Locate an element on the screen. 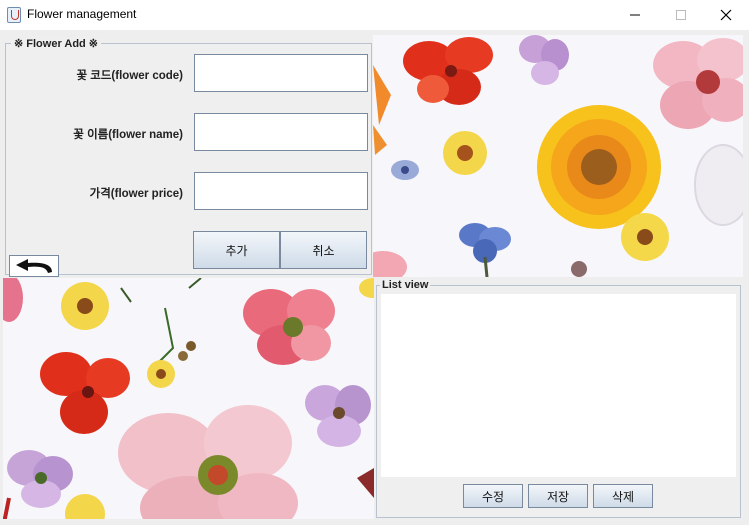 This screenshot has height=525, width=749. minimize-icon is located at coordinates (635, 15).